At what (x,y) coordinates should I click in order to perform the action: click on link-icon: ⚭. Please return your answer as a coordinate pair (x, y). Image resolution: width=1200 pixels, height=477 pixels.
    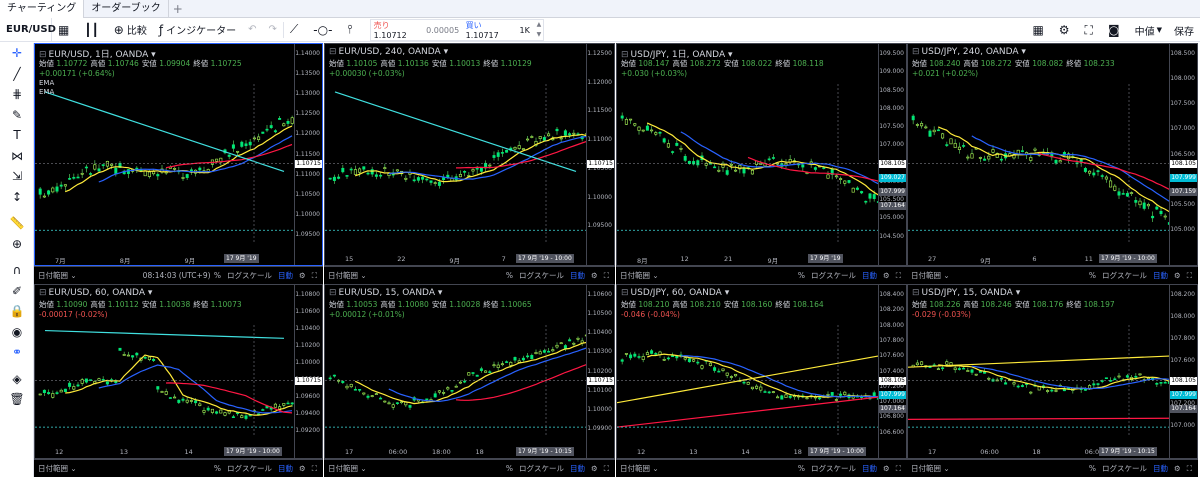
    Looking at the image, I should click on (17, 352).